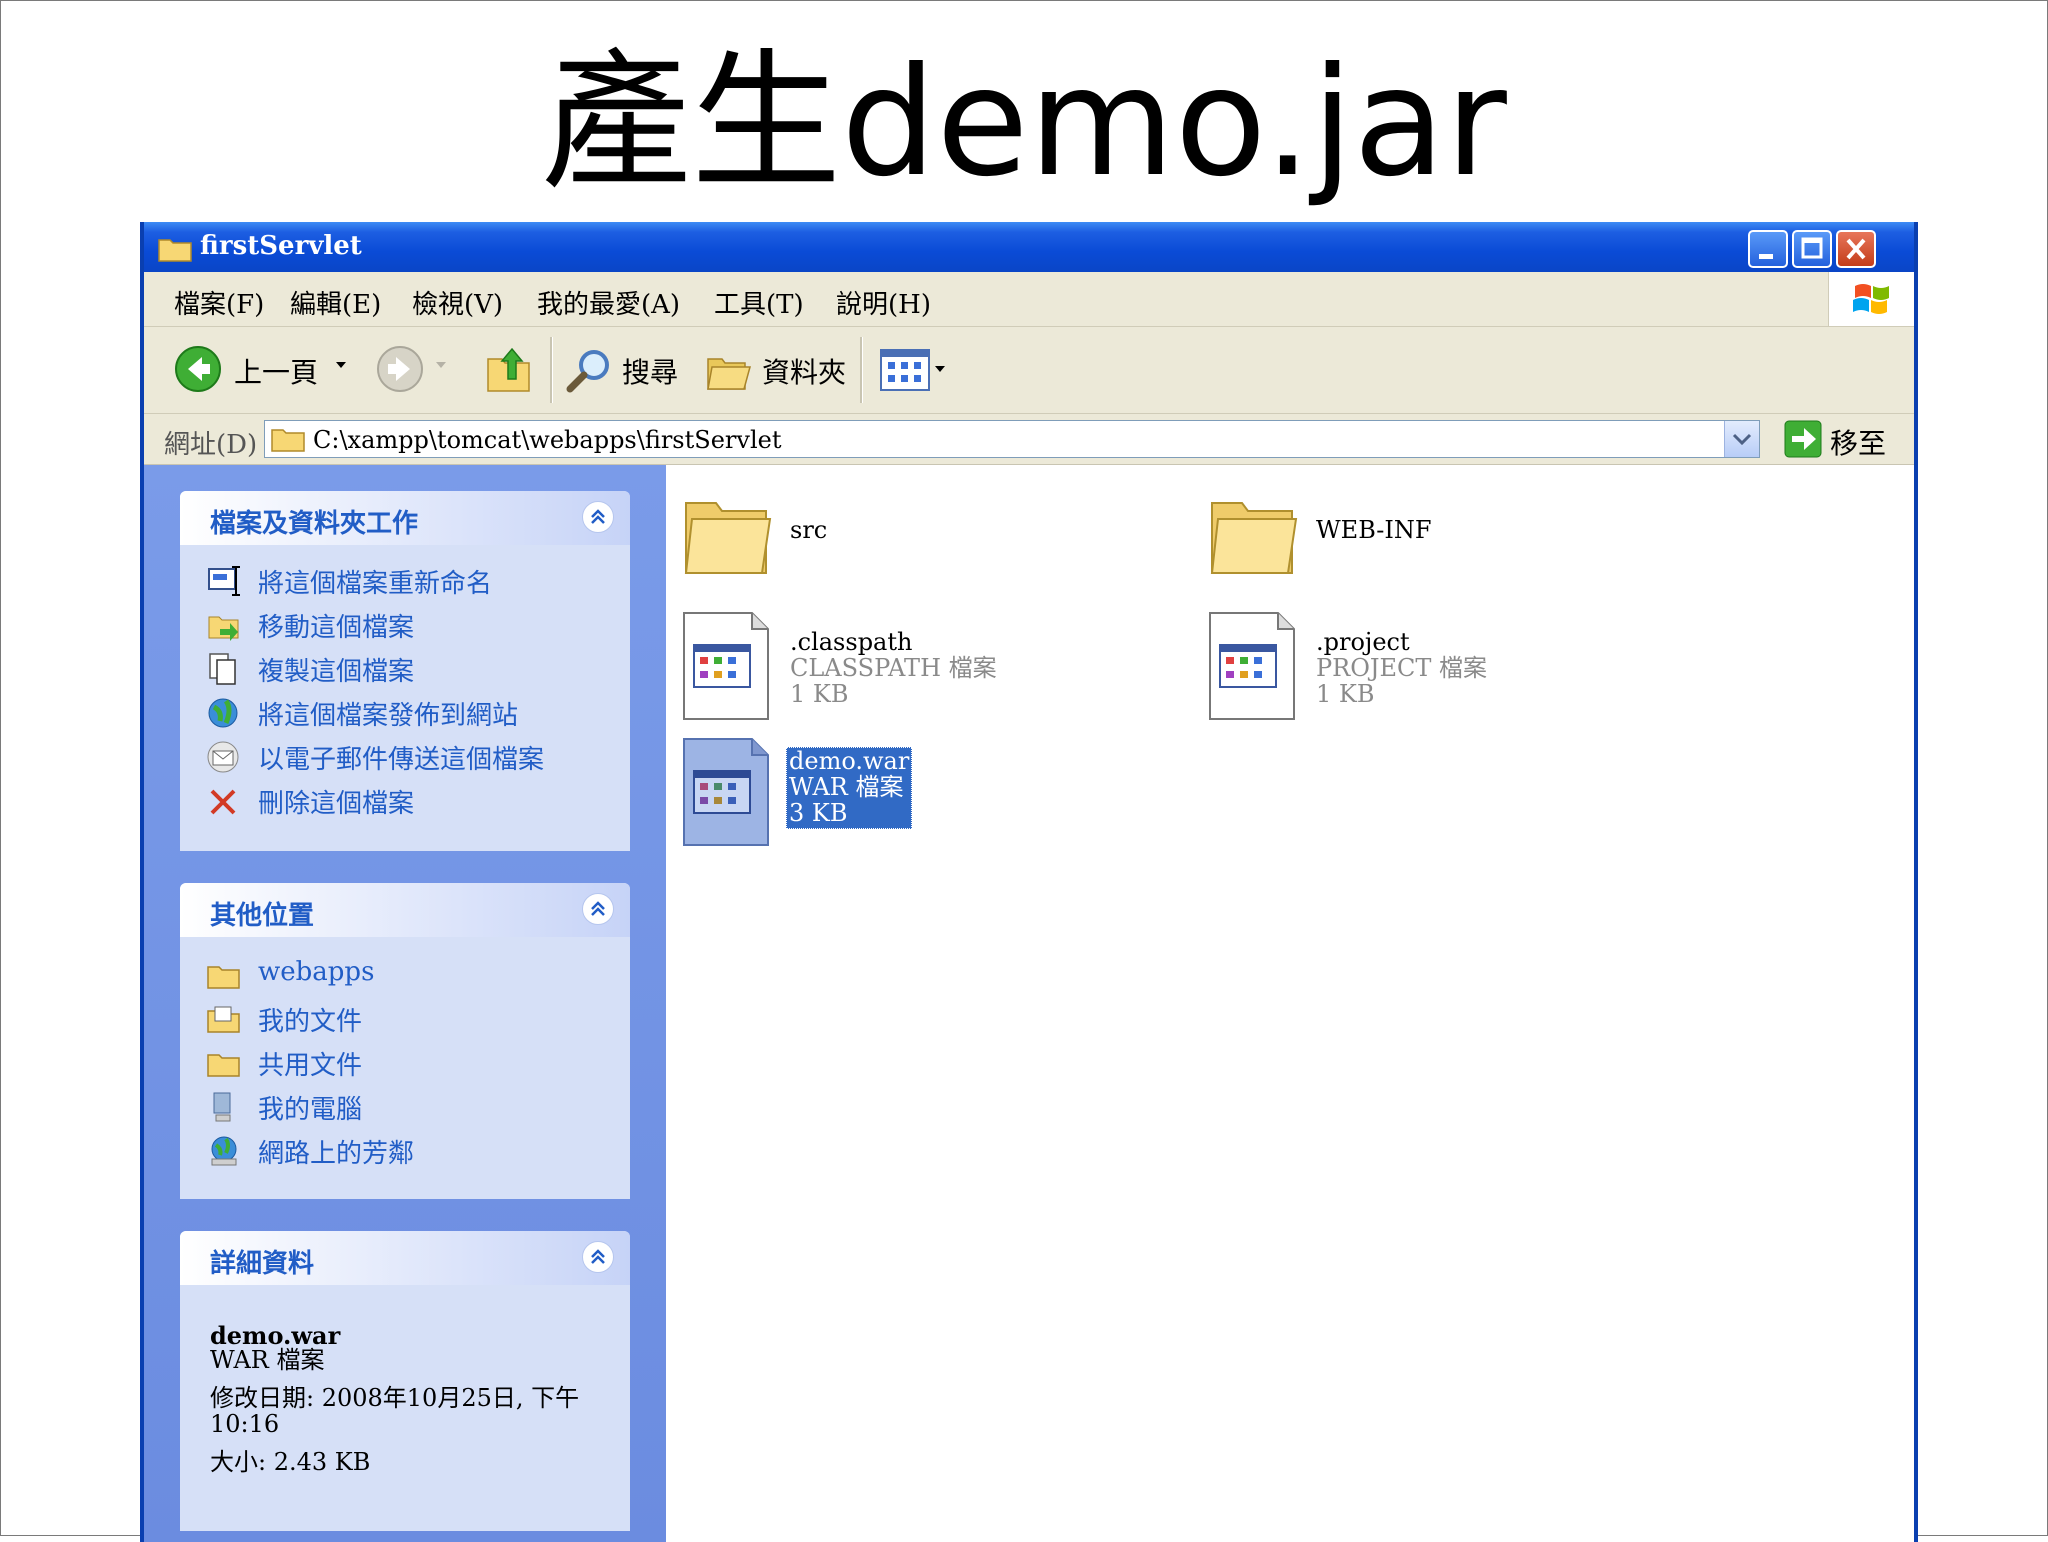 Image resolution: width=2048 pixels, height=1542 pixels. Describe the element at coordinates (589, 372) in the screenshot. I see `search-icon` at that location.